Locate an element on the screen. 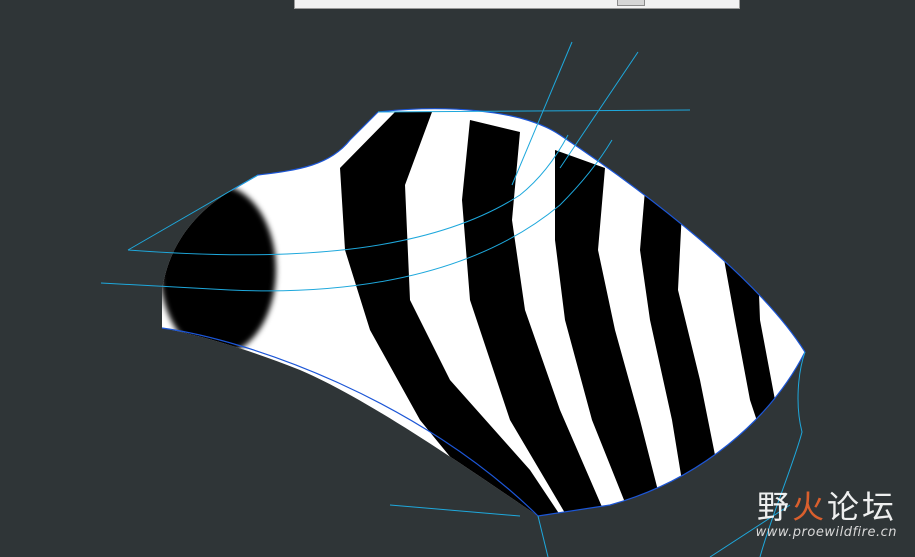 The width and height of the screenshot is (915, 557). flame-char: 火 is located at coordinates (809, 507).